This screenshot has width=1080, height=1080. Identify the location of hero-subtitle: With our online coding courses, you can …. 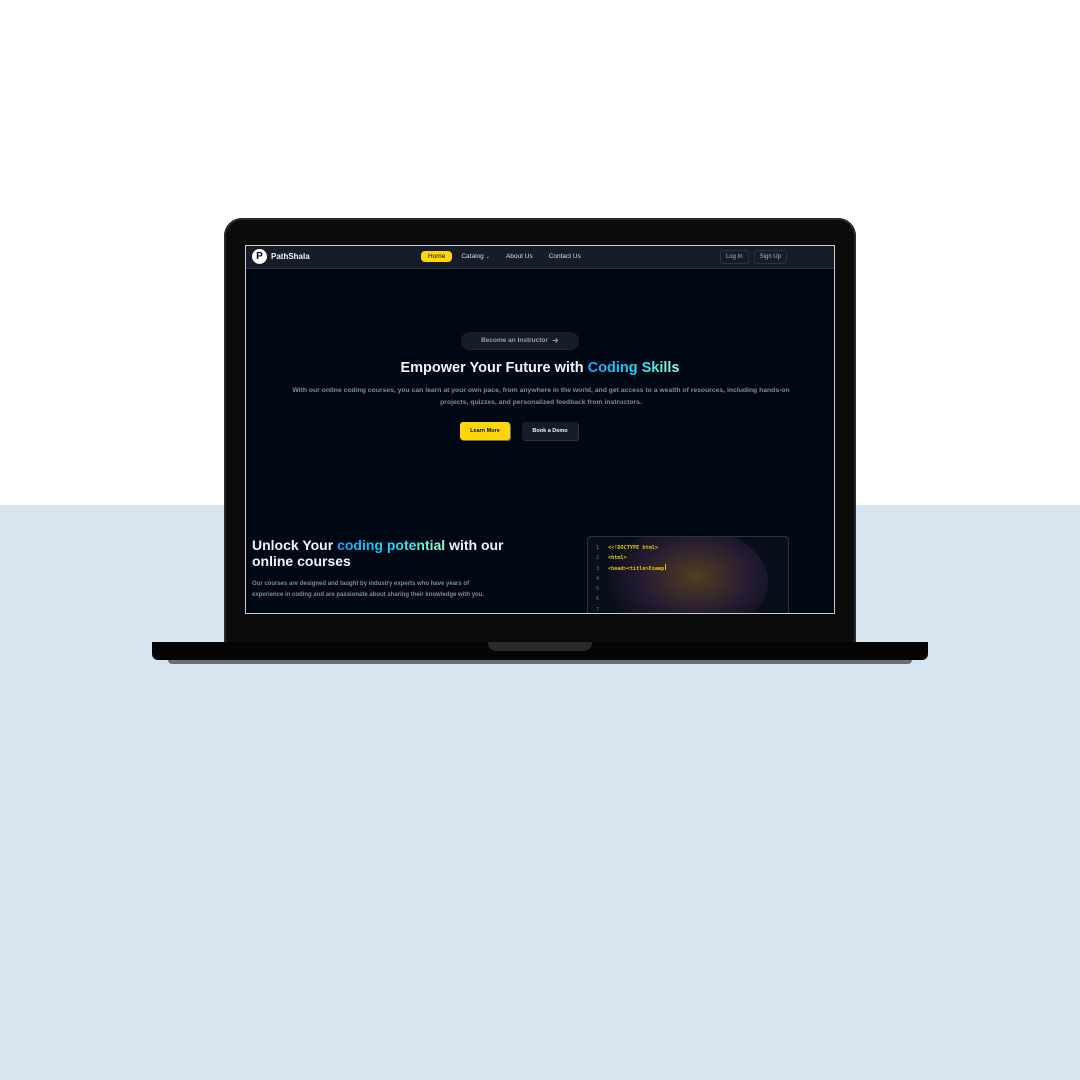
(541, 396).